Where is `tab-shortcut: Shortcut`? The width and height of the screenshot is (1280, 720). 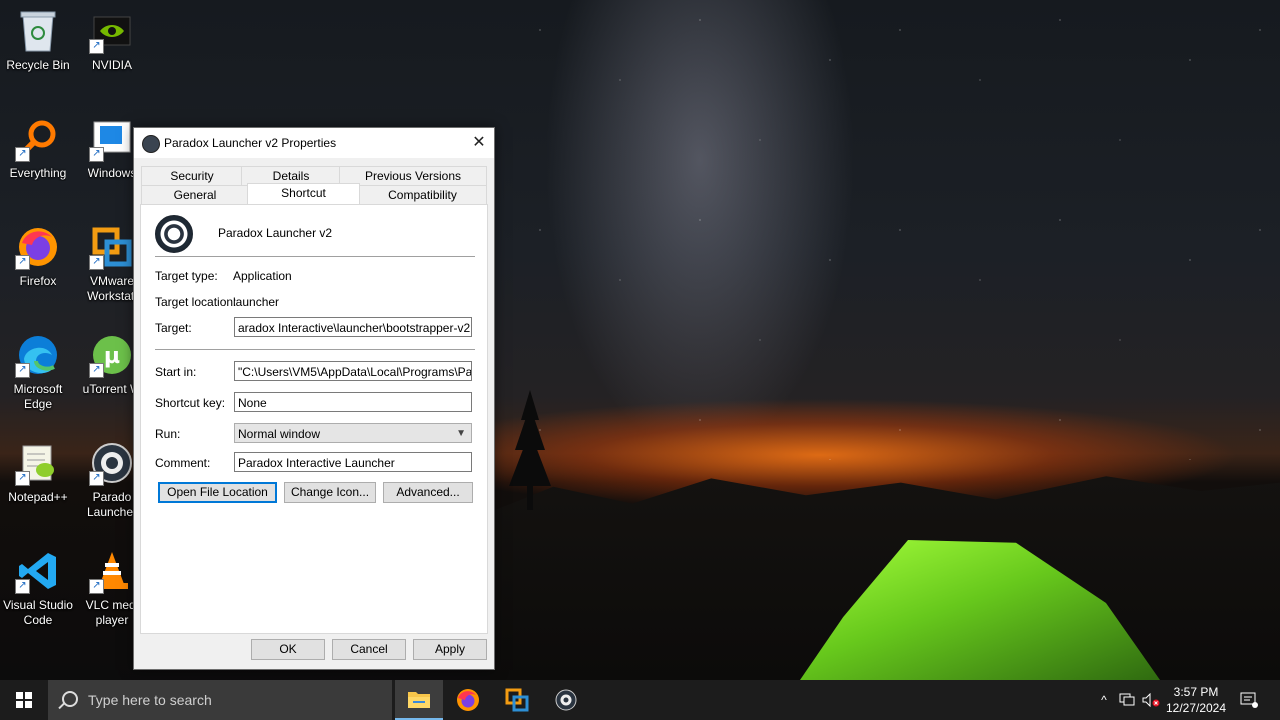 tab-shortcut: Shortcut is located at coordinates (303, 193).